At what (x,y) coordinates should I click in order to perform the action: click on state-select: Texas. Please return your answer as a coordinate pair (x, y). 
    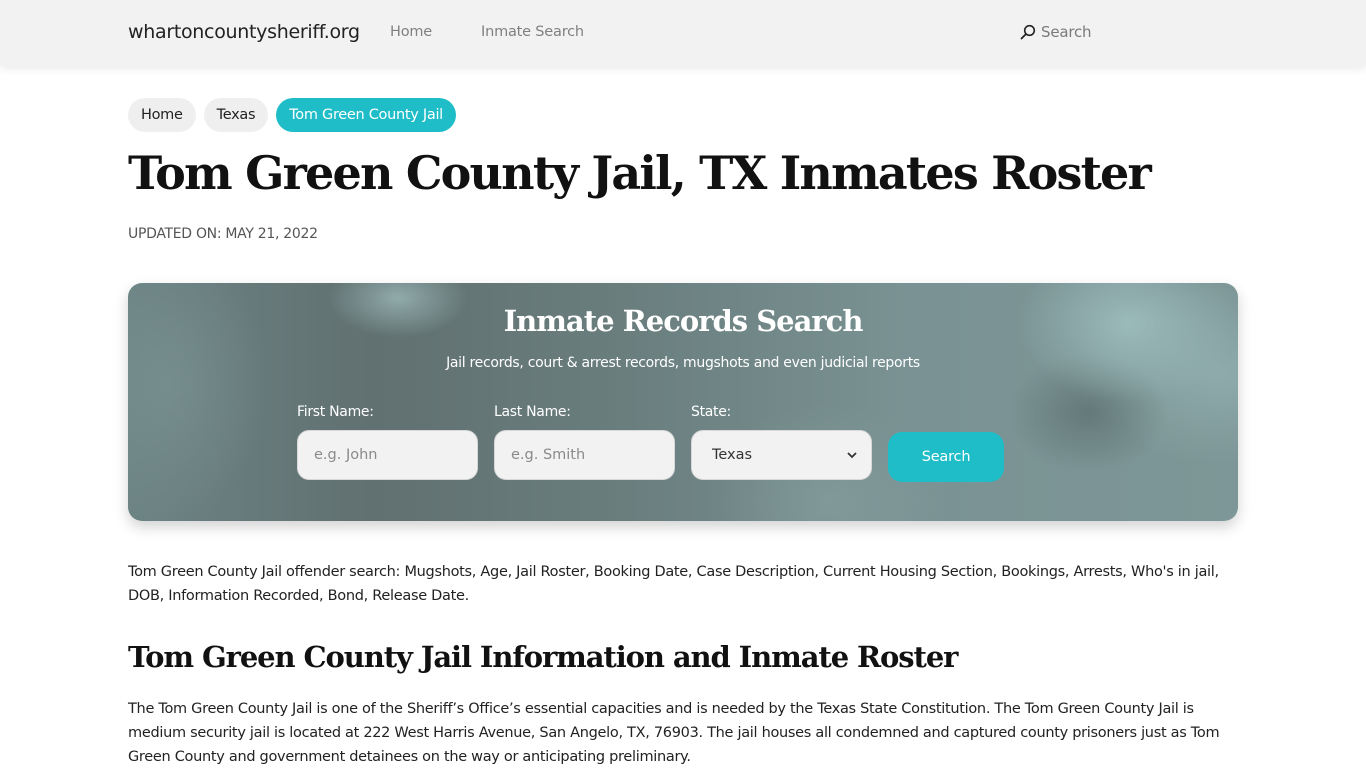
    Looking at the image, I should click on (781, 455).